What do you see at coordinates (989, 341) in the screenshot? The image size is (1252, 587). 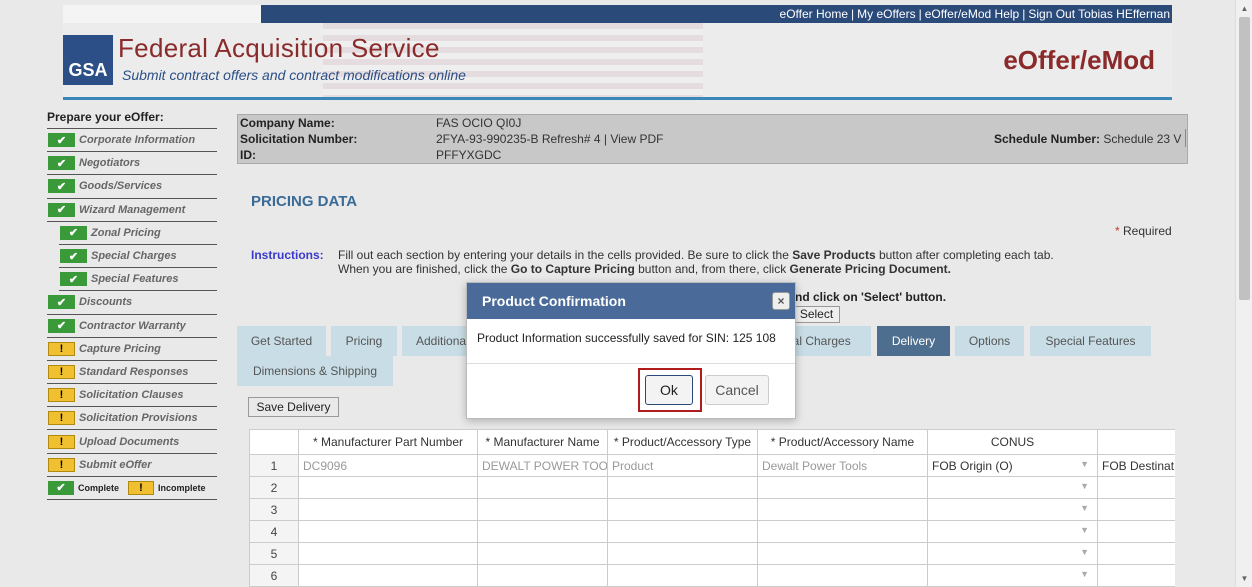 I see `tab-options: Options` at bounding box center [989, 341].